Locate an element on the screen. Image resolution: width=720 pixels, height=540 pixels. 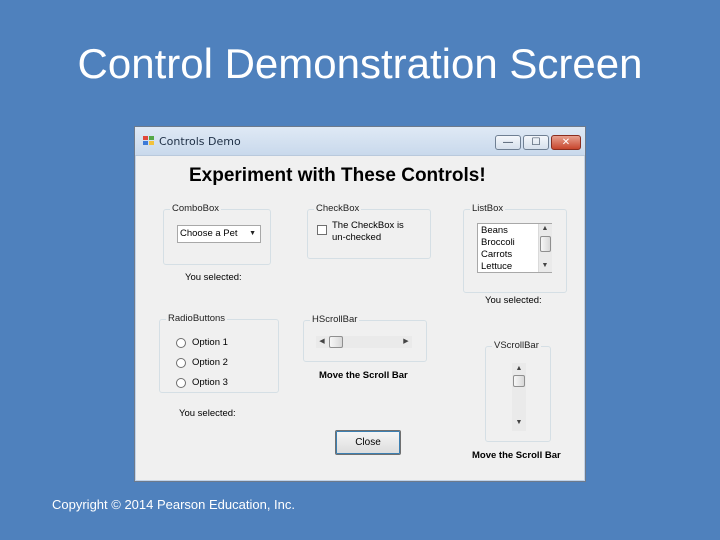
vscroll-group: VScrollBar ▲ ▼ is located at coordinates (518, 391).